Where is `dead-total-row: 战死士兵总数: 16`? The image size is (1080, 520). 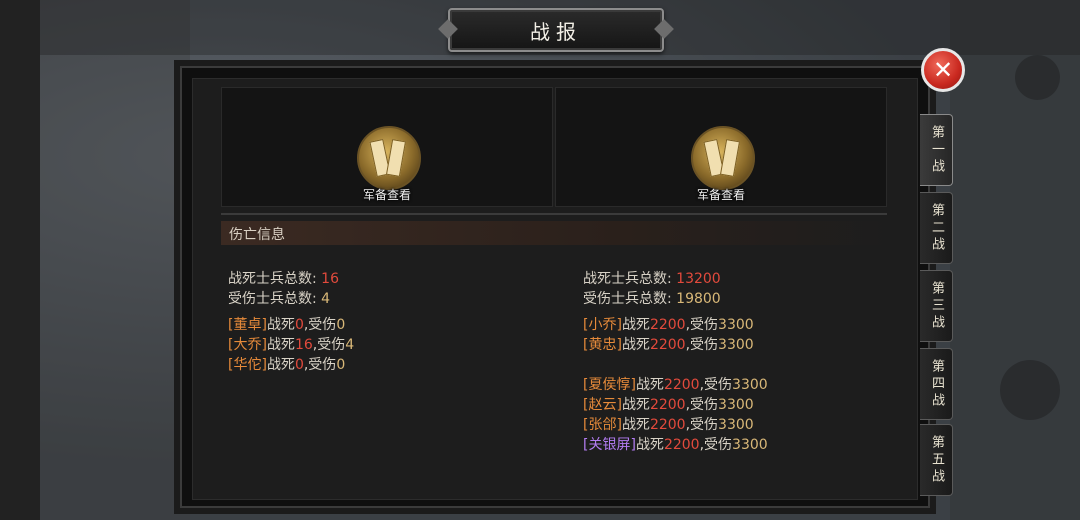 dead-total-row: 战死士兵总数: 16 is located at coordinates (291, 279).